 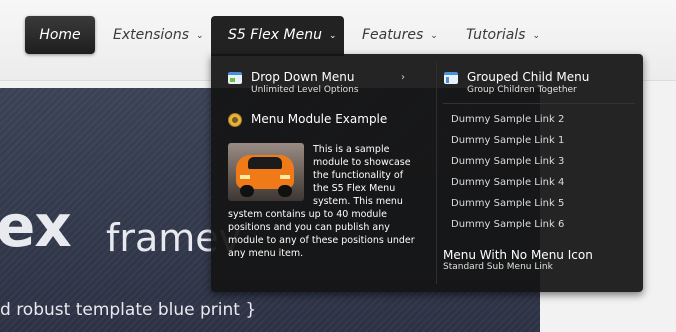 What do you see at coordinates (507, 119) in the screenshot?
I see `dummy-link-2: Dummy Sample Link 2` at bounding box center [507, 119].